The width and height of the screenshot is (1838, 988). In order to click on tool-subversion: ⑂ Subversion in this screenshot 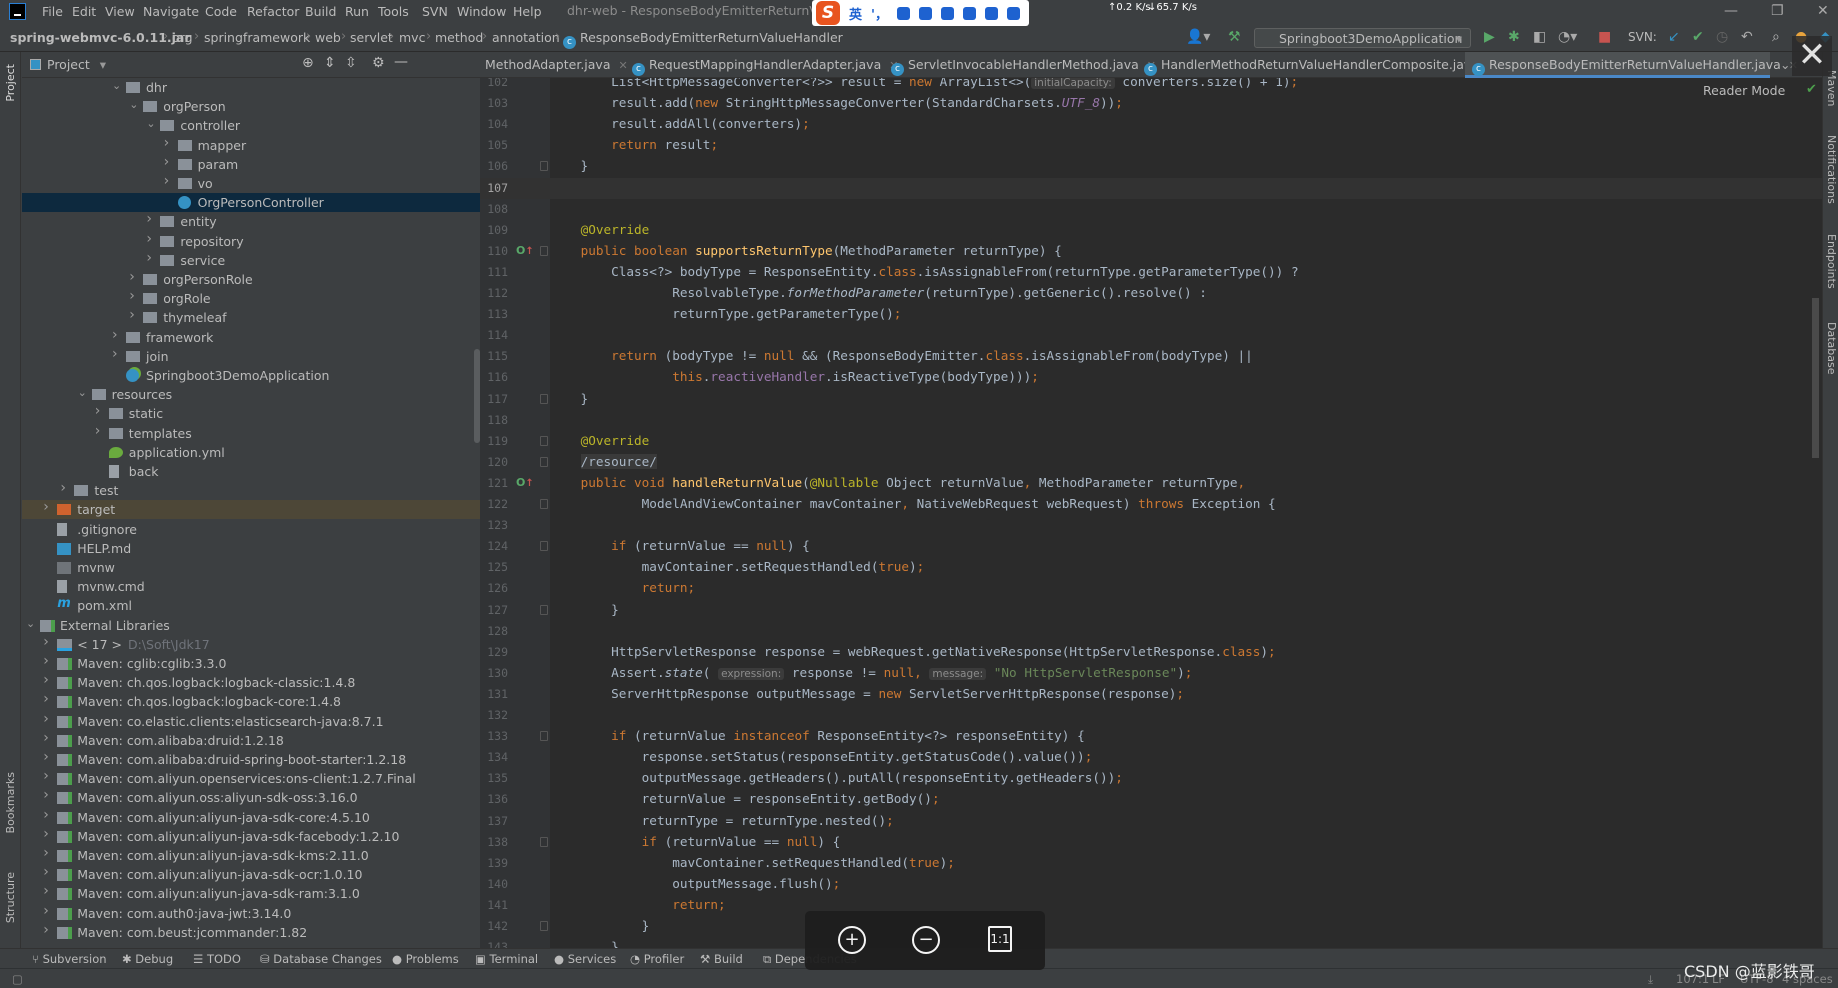, I will do `click(69, 959)`.